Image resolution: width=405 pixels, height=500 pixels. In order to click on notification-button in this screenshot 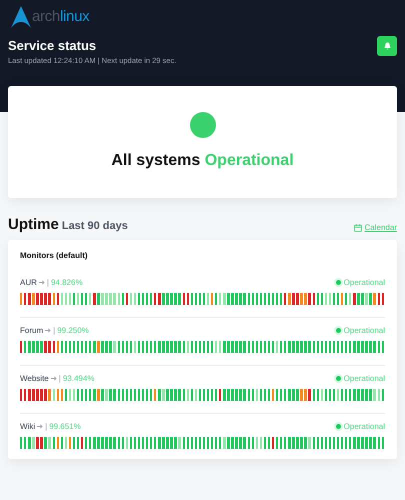, I will do `click(387, 46)`.